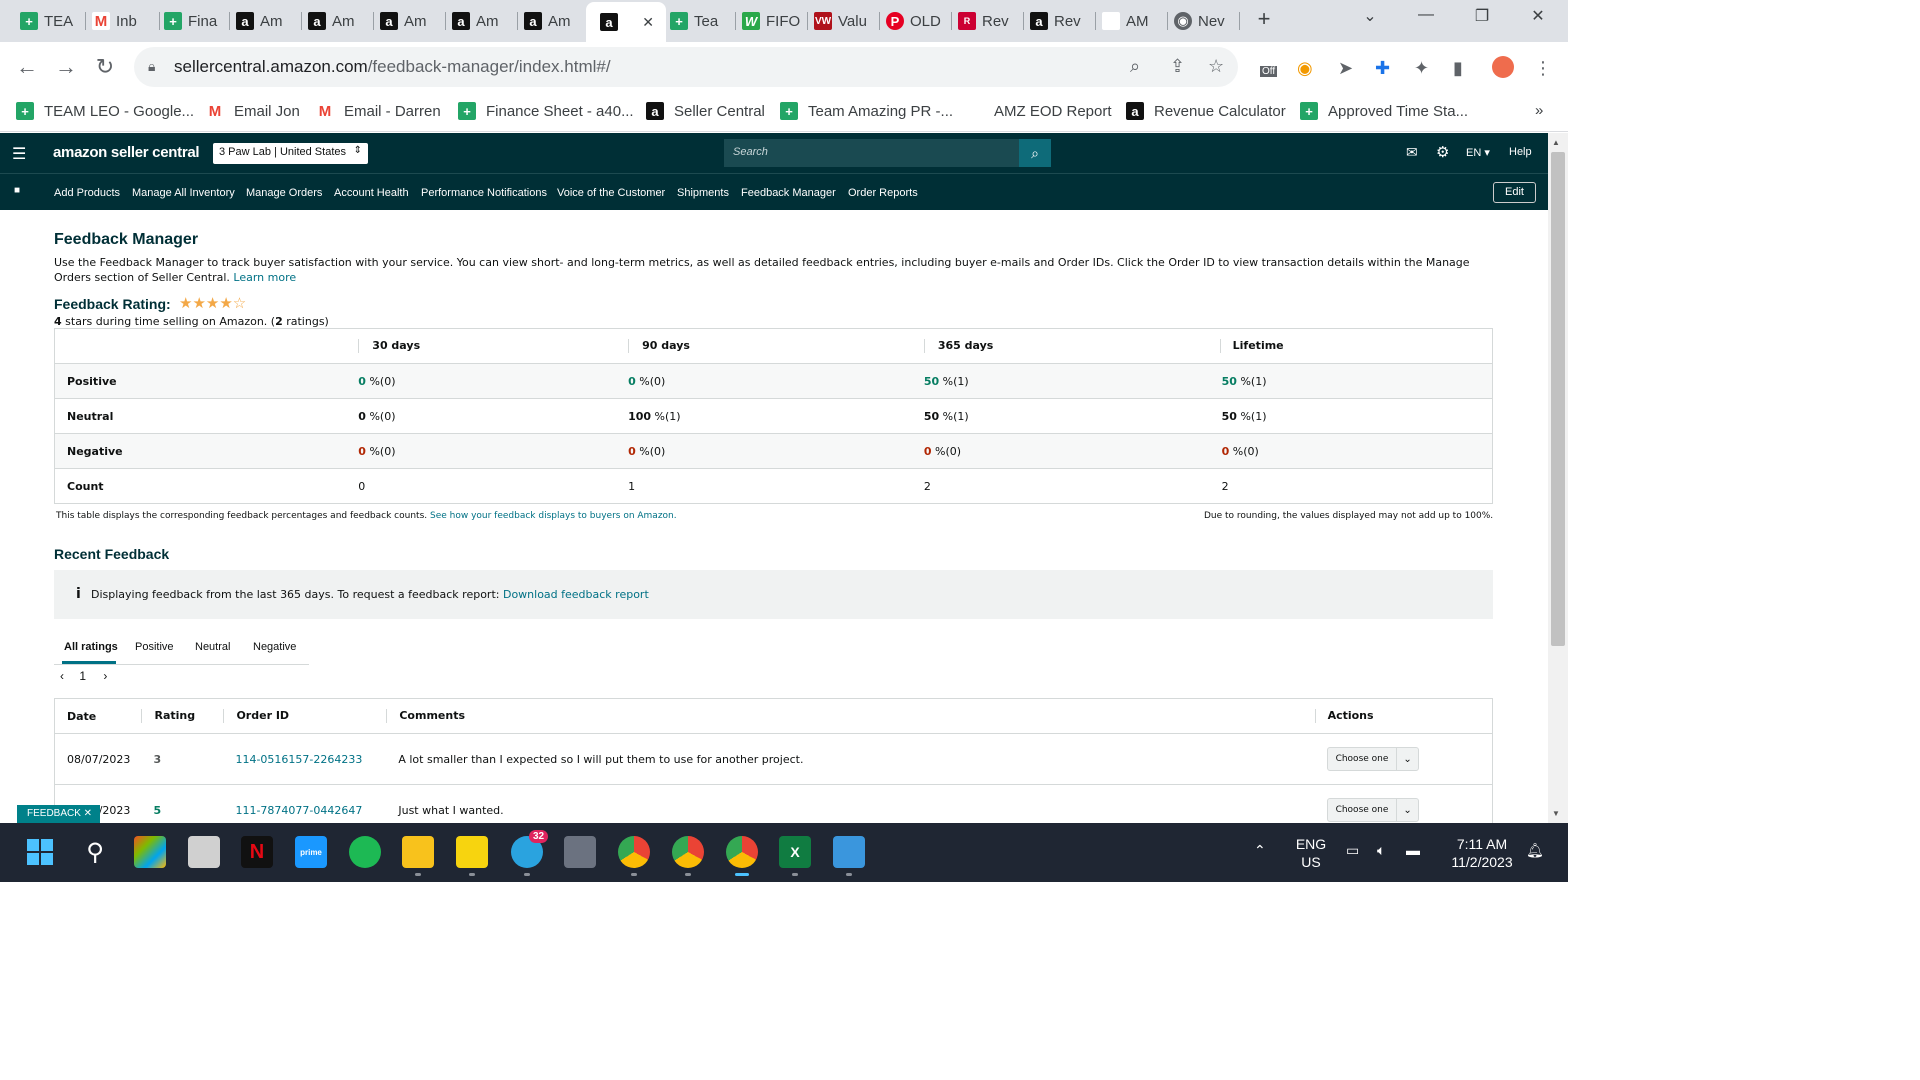 The image size is (1920, 1080). I want to click on browser-tab: + Fina, so click(195, 21).